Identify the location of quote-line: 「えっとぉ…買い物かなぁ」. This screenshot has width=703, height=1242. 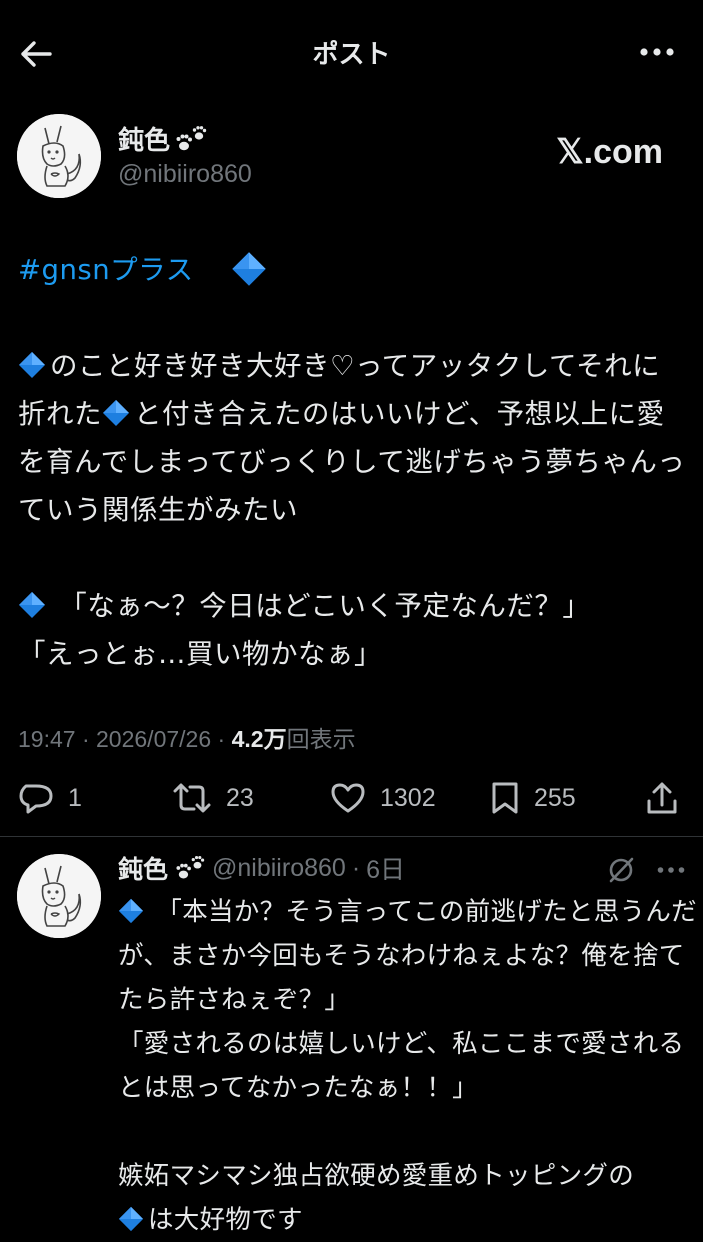
(200, 654).